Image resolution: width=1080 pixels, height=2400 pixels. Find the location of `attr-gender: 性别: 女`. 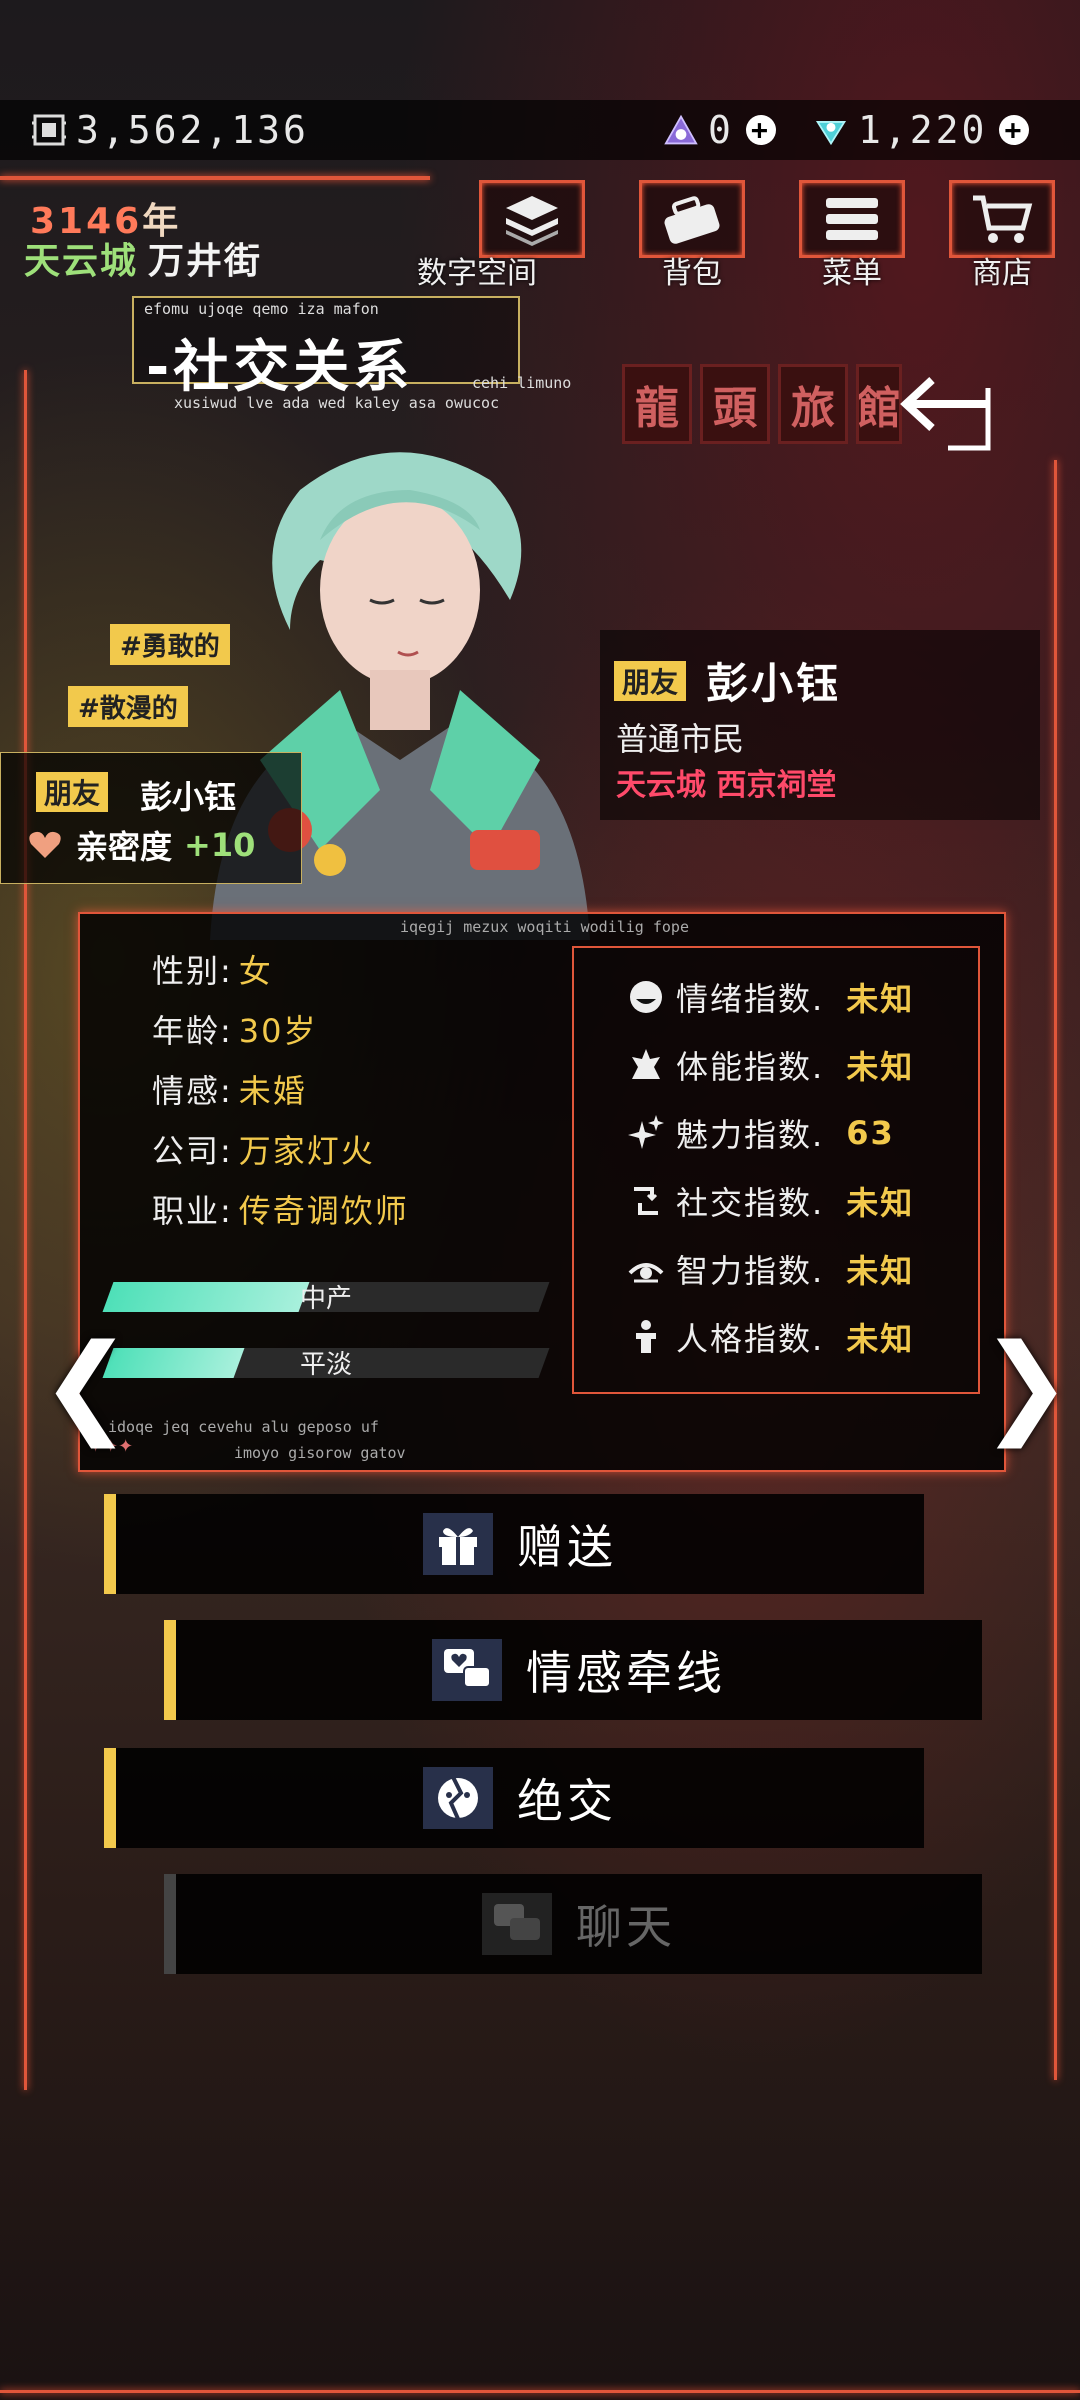

attr-gender: 性别: 女 is located at coordinates (212, 971).